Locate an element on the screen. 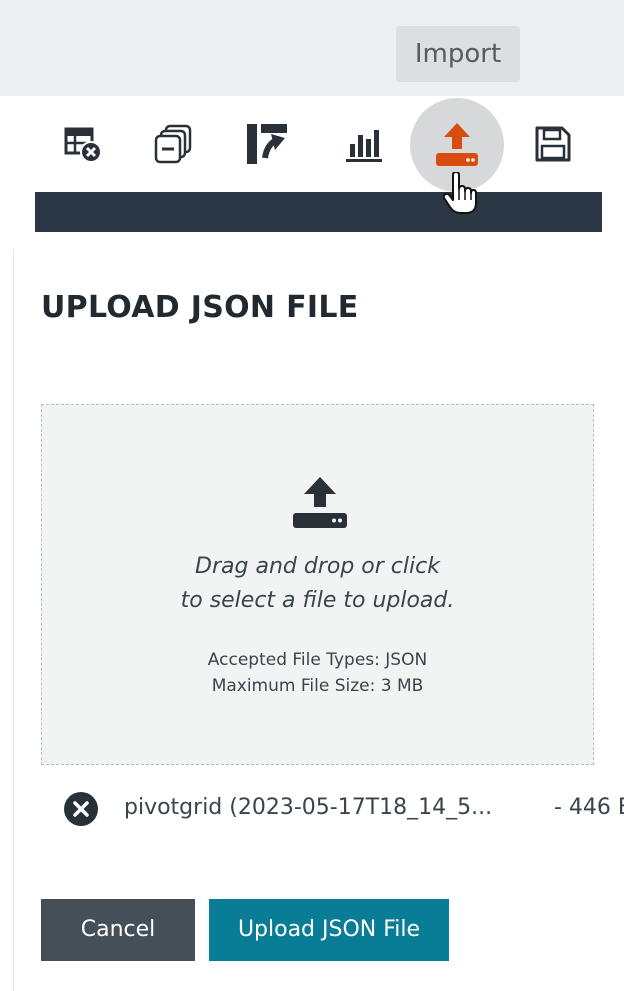 Image resolution: width=624 pixels, height=991 pixels. pivot-toolbar is located at coordinates (318, 144).